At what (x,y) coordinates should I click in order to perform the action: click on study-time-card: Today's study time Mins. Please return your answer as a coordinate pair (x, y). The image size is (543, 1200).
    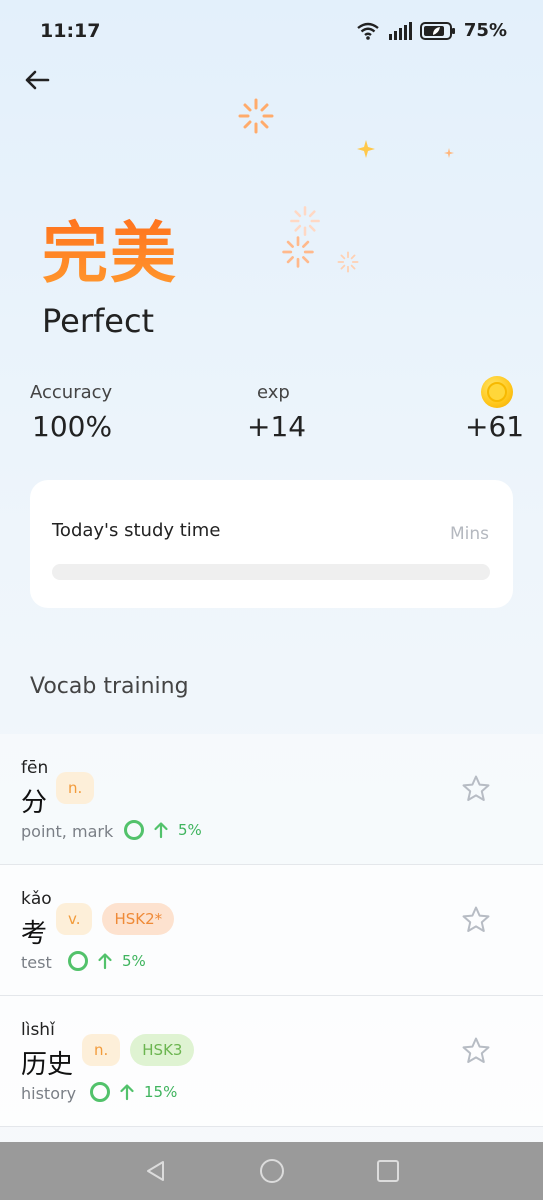
    Looking at the image, I should click on (271, 544).